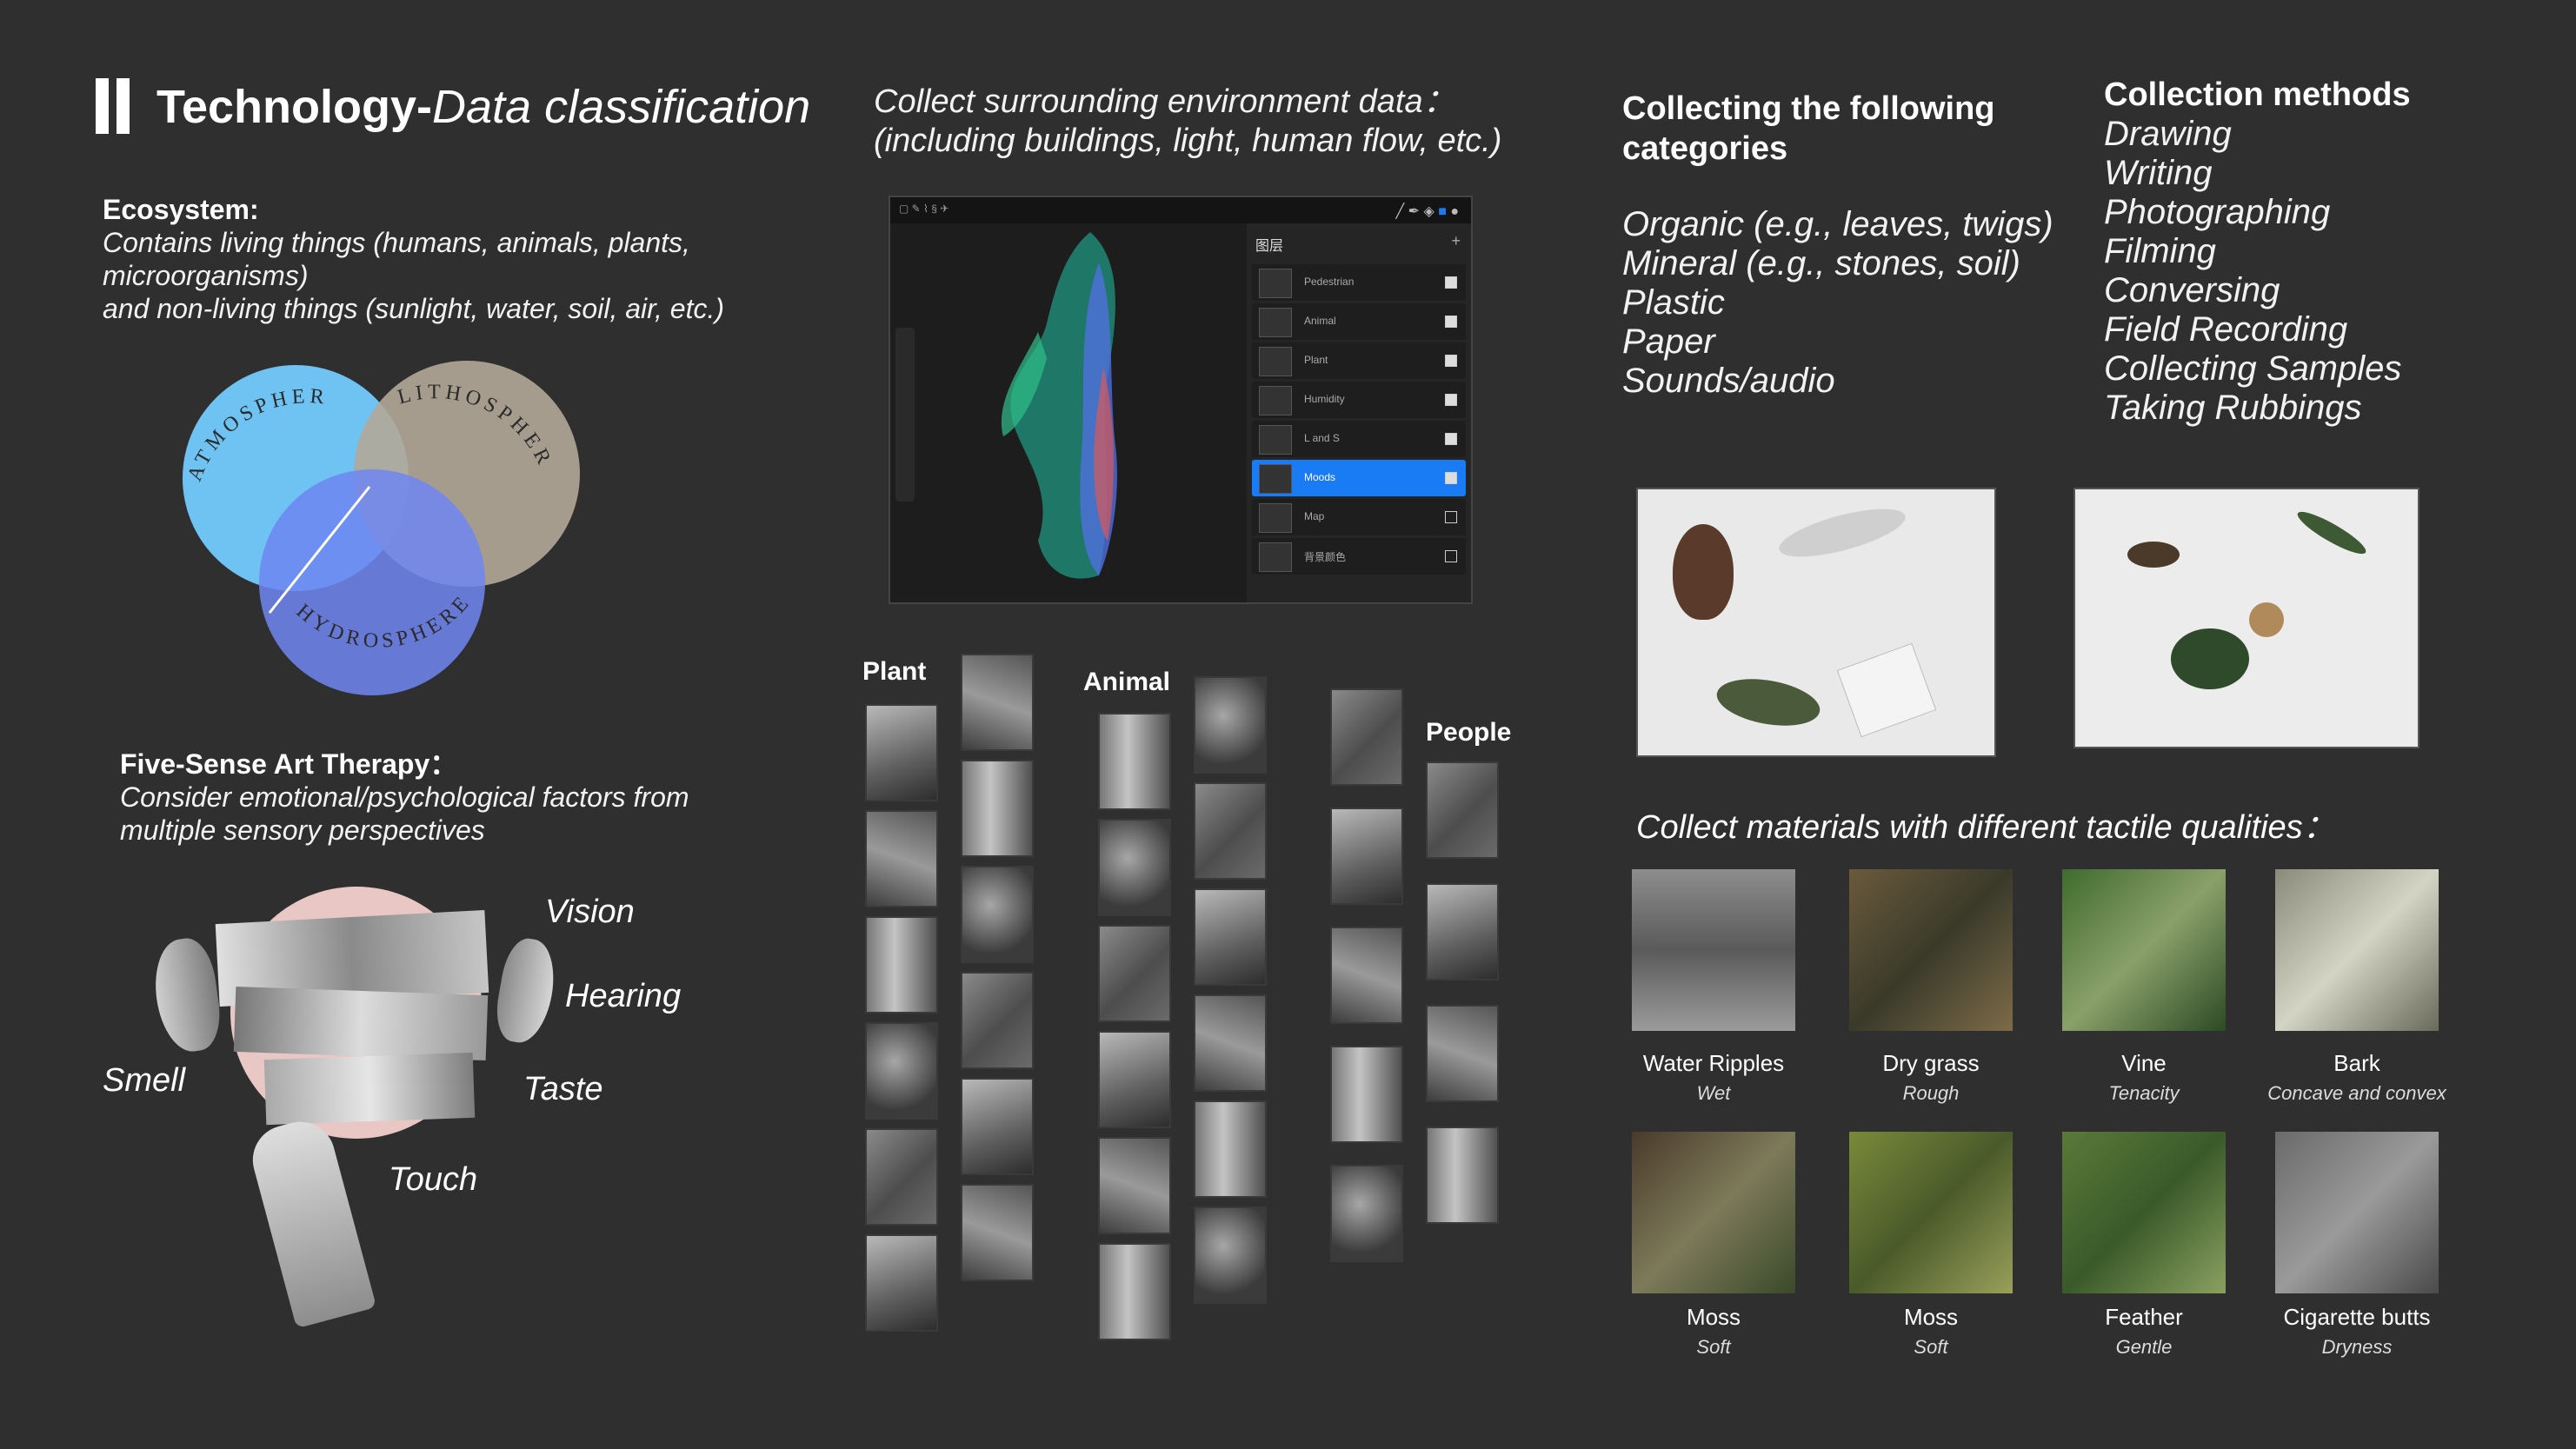 The height and width of the screenshot is (1449, 2576). What do you see at coordinates (2217, 212) in the screenshot?
I see `method-item: Photographing` at bounding box center [2217, 212].